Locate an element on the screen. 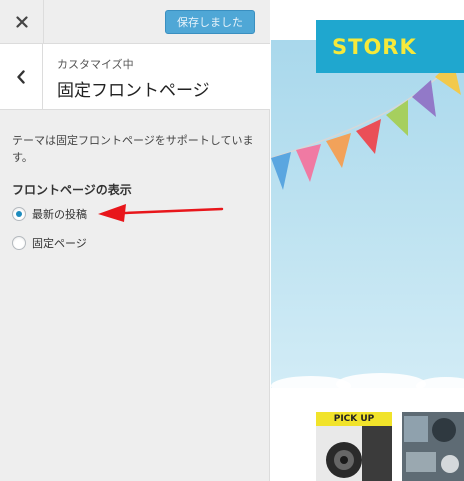 This screenshot has width=464, height=481. save-button: 保存しました is located at coordinates (210, 22).